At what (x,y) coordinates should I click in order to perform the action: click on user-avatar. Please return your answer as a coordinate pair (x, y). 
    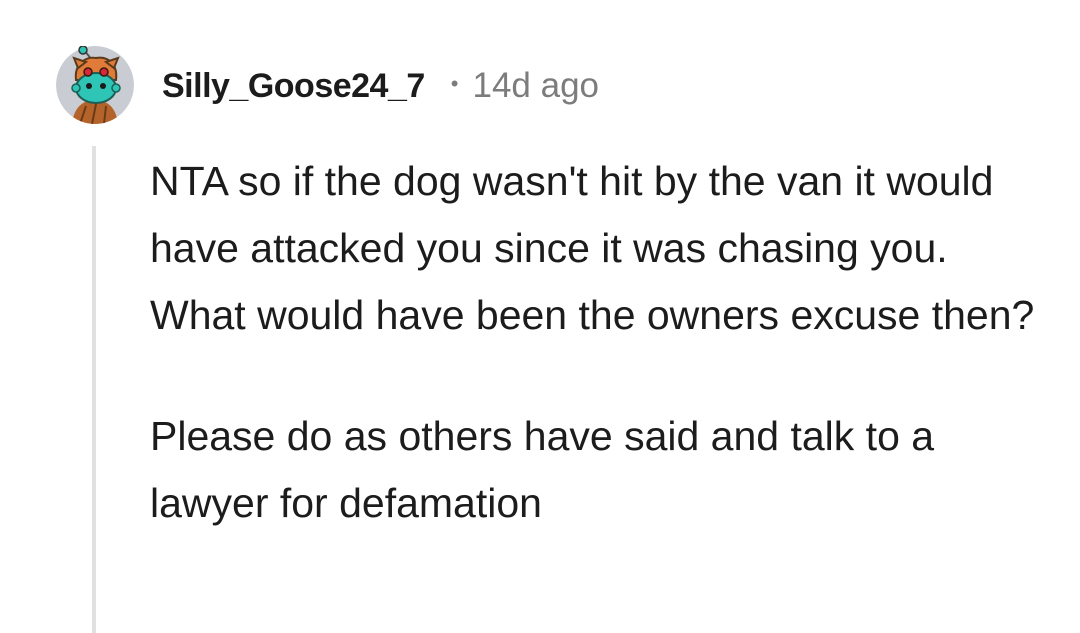
    Looking at the image, I should click on (95, 84).